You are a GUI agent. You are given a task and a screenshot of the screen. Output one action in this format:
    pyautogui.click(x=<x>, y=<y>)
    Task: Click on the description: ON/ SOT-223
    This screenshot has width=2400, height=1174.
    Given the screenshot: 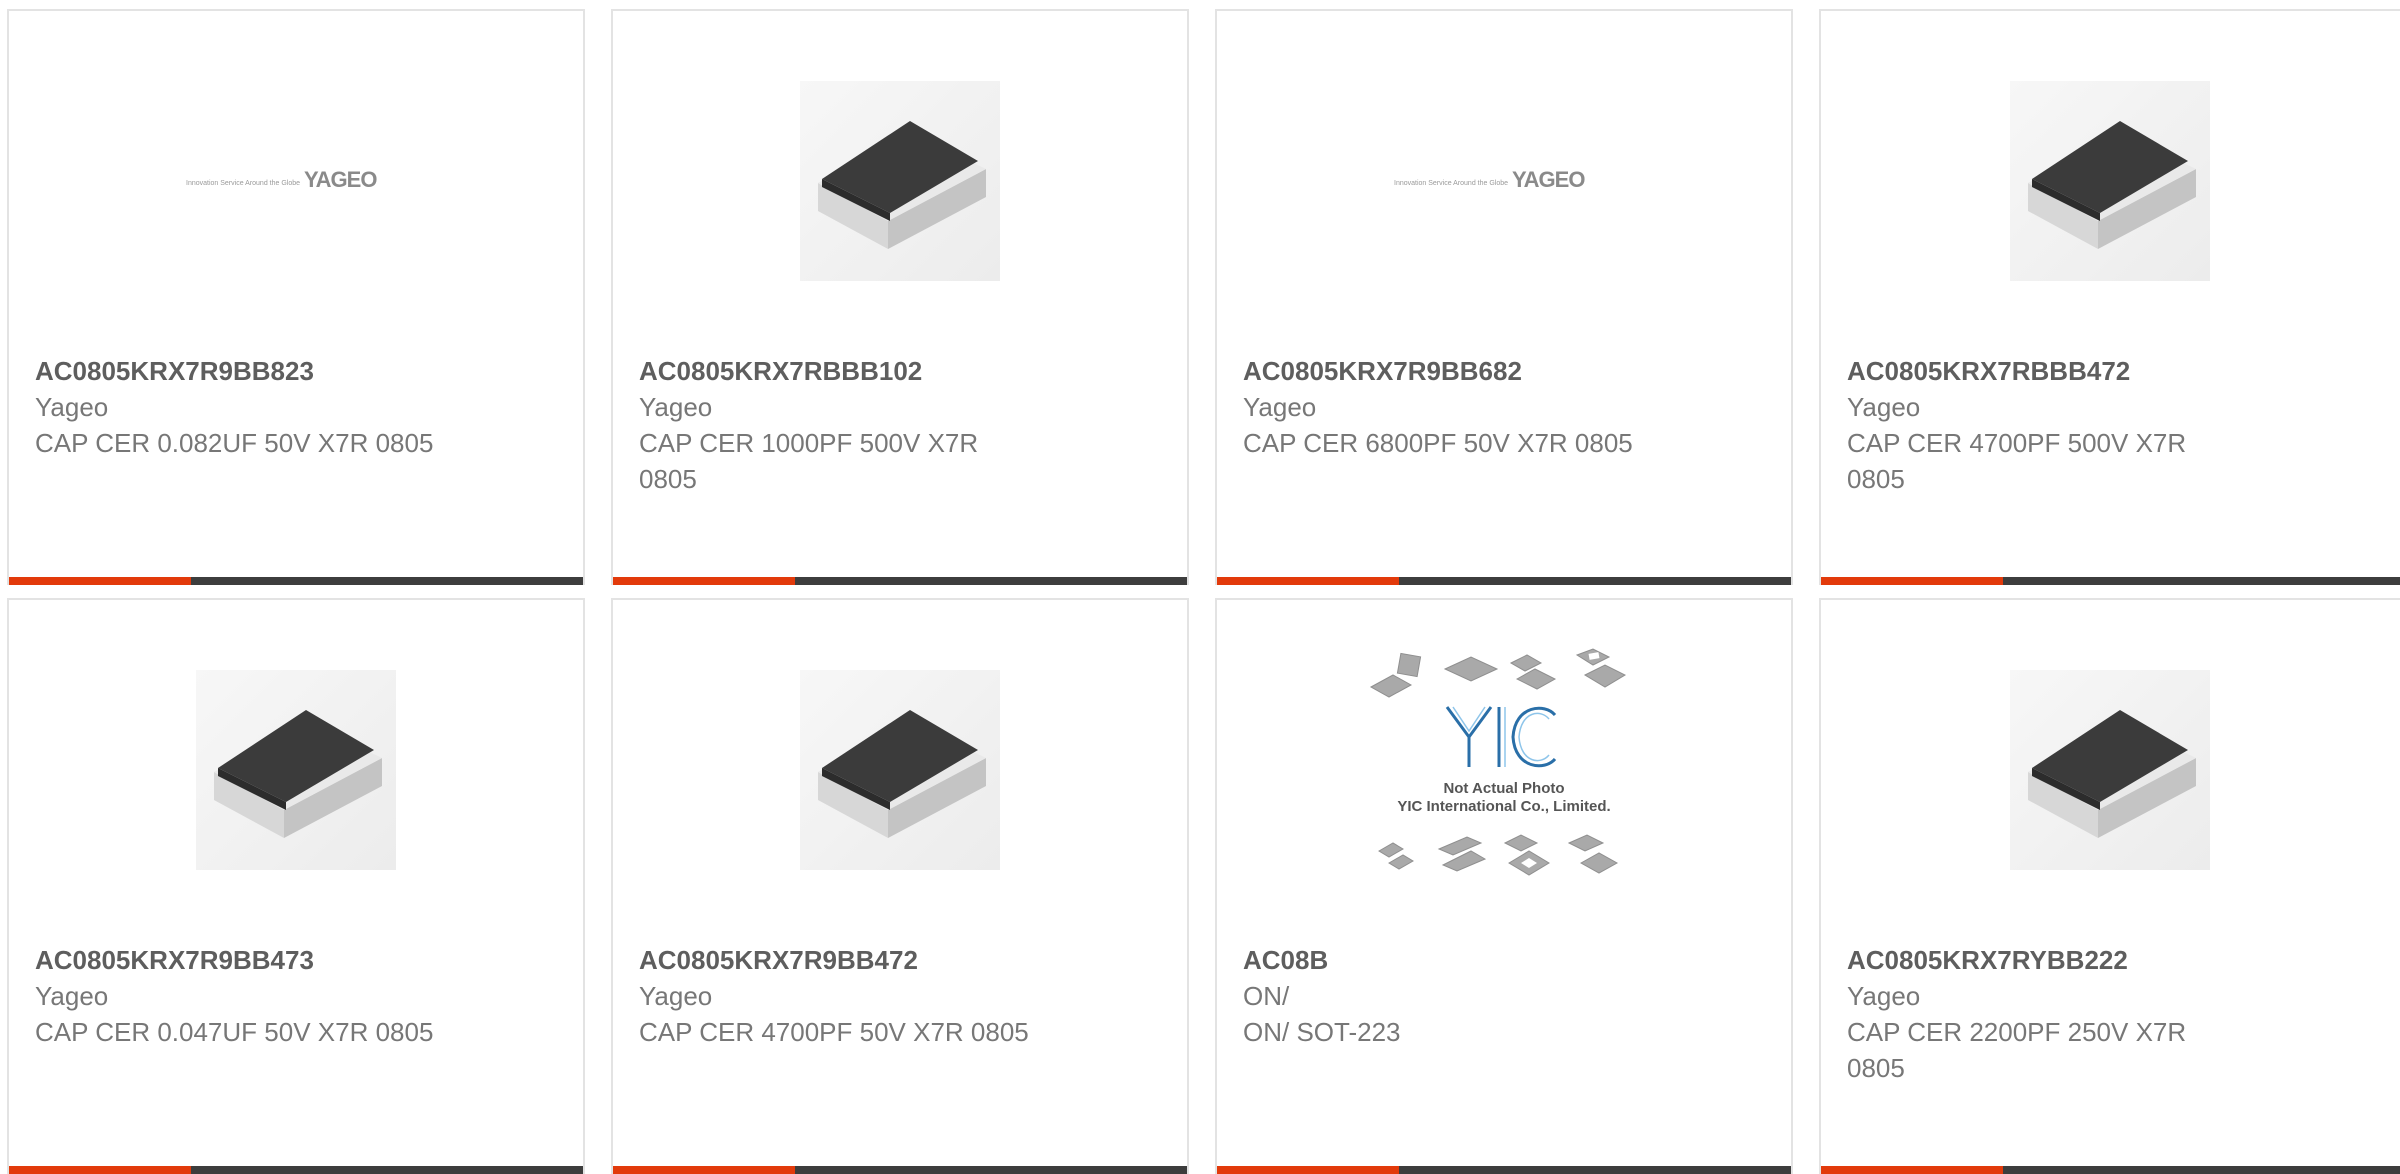 What is the action you would take?
    pyautogui.click(x=1322, y=1032)
    